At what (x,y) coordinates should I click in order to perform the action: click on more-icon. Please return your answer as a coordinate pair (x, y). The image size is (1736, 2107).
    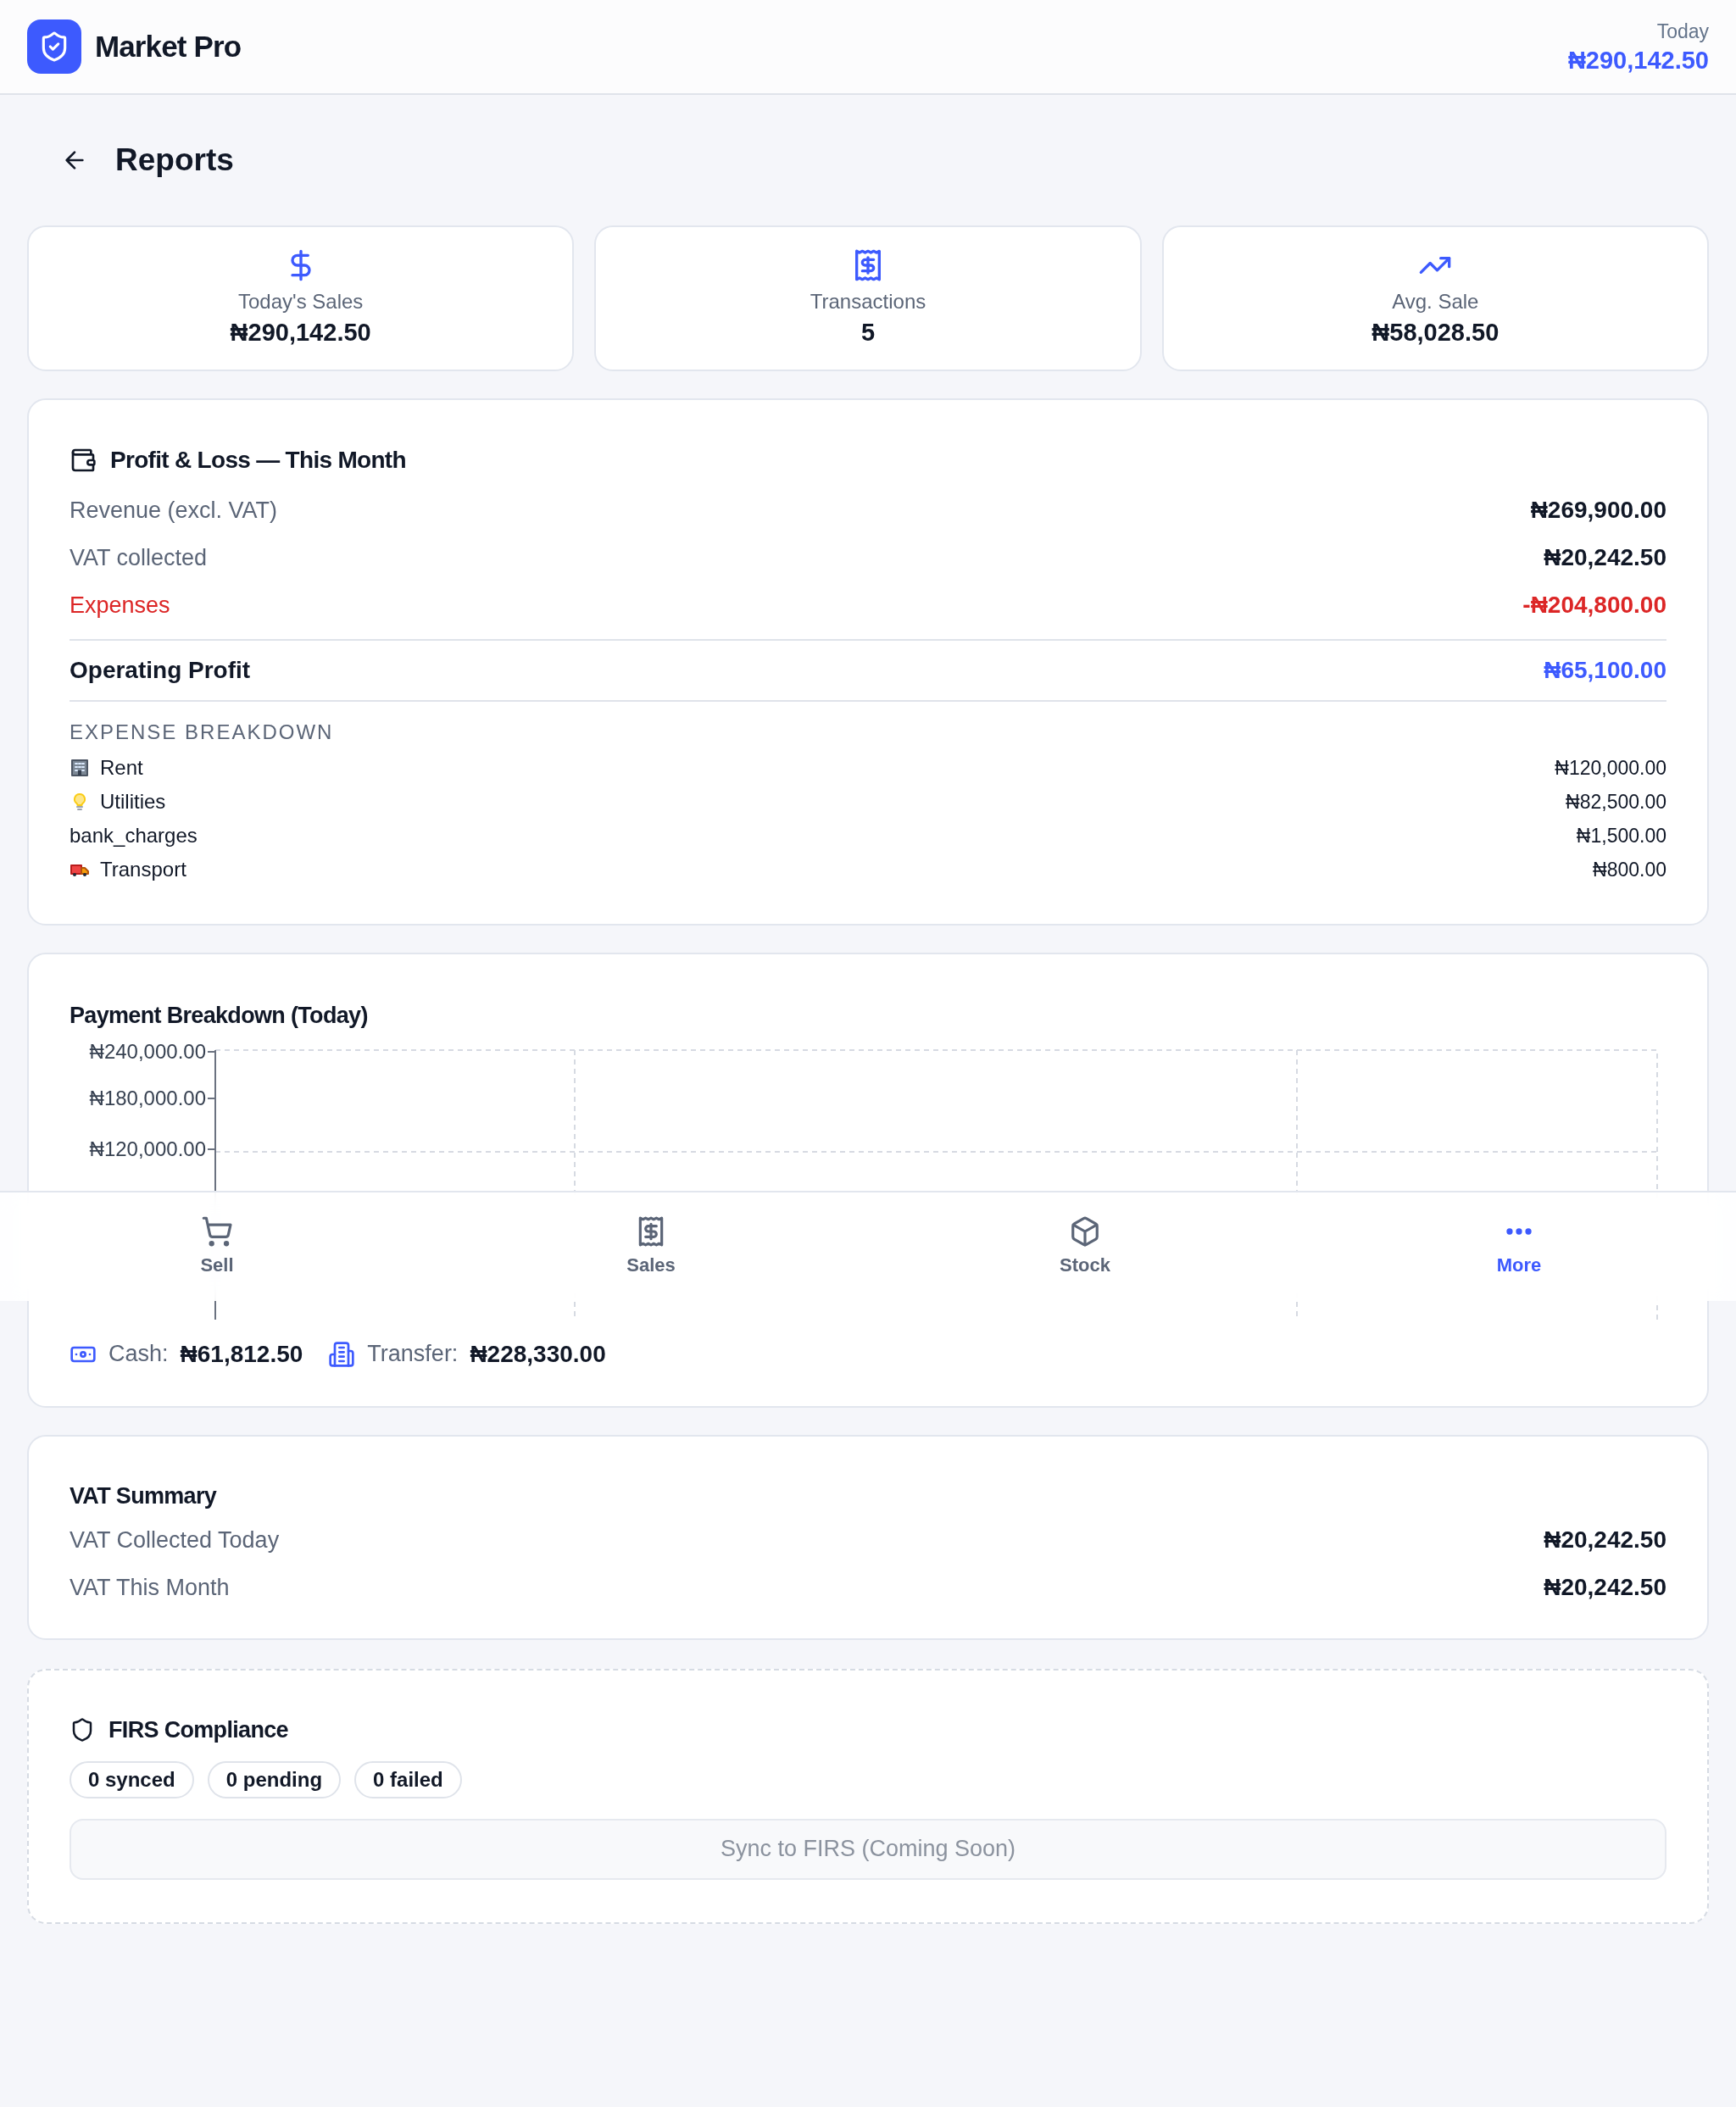
    Looking at the image, I should click on (1519, 1231).